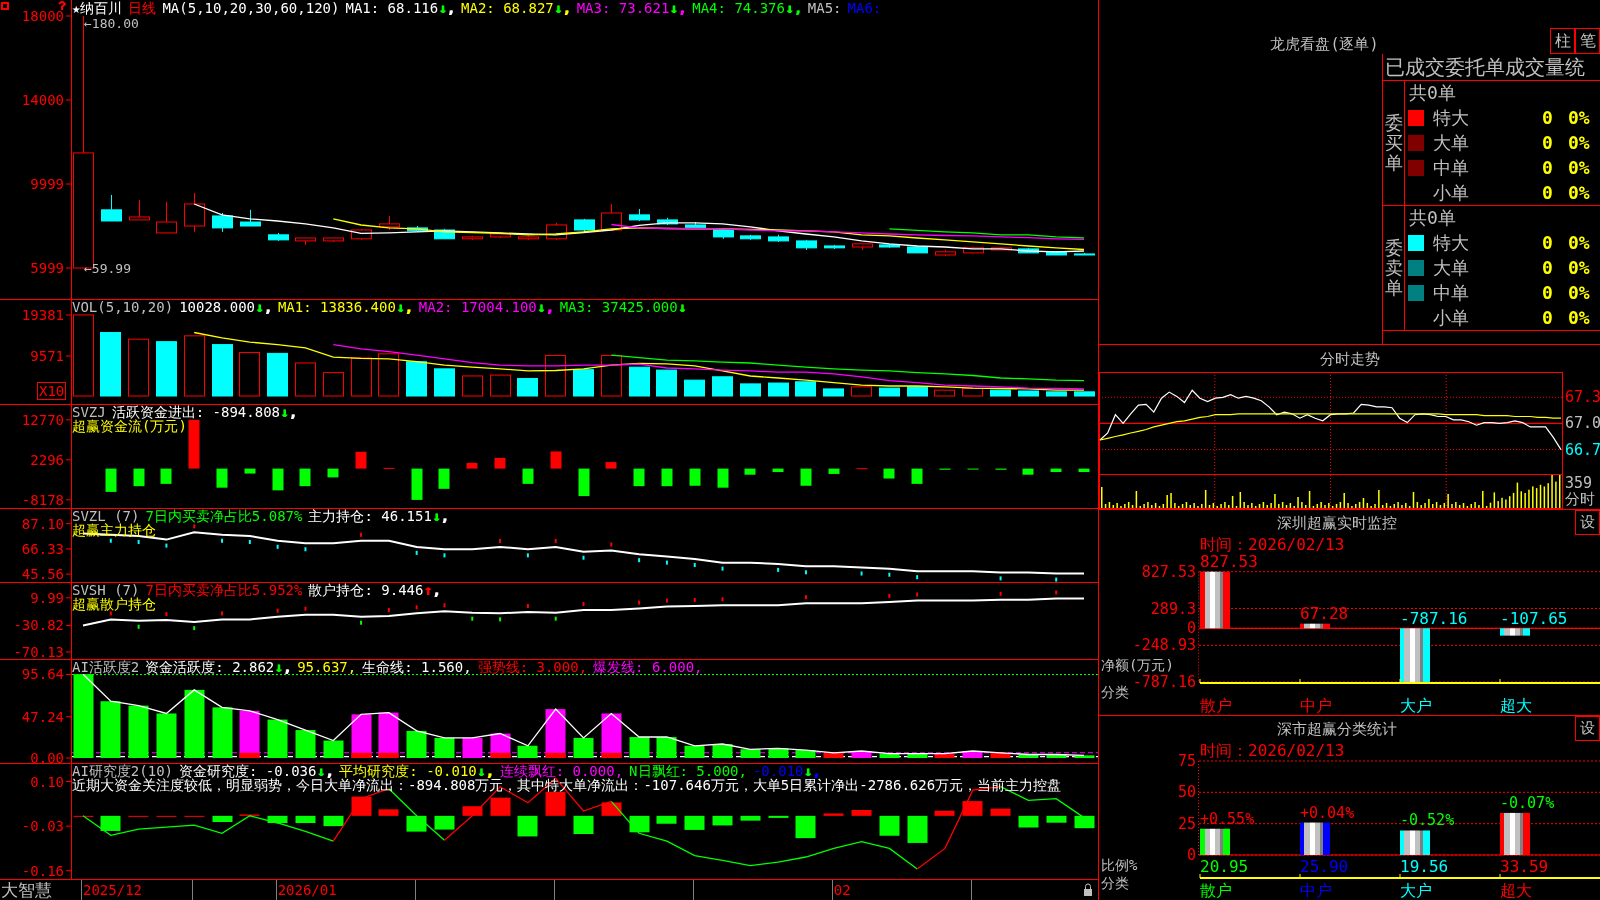 This screenshot has height=900, width=1600. Describe the element at coordinates (1562, 41) in the screenshot. I see `mode-button: 柱` at that location.